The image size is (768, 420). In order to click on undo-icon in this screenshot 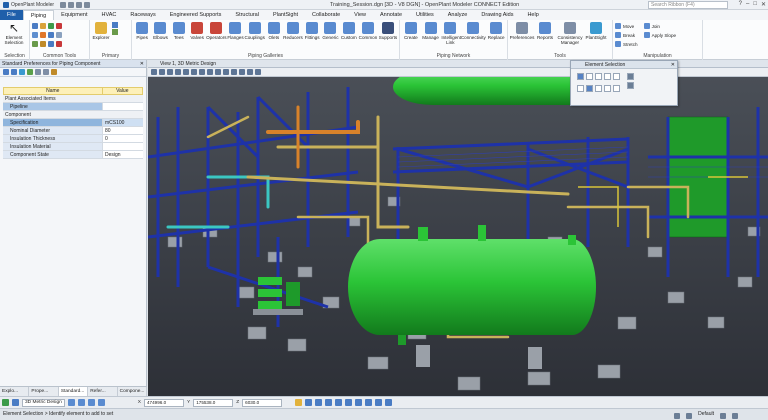, I will do `click(71, 4)`.